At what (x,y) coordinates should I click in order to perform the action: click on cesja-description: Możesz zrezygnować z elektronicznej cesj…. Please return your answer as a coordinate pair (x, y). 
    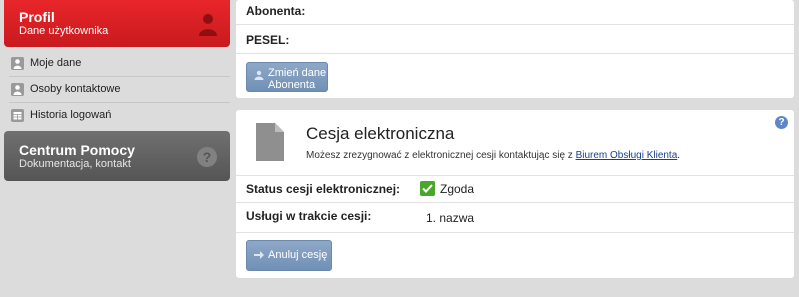
    Looking at the image, I should click on (493, 155).